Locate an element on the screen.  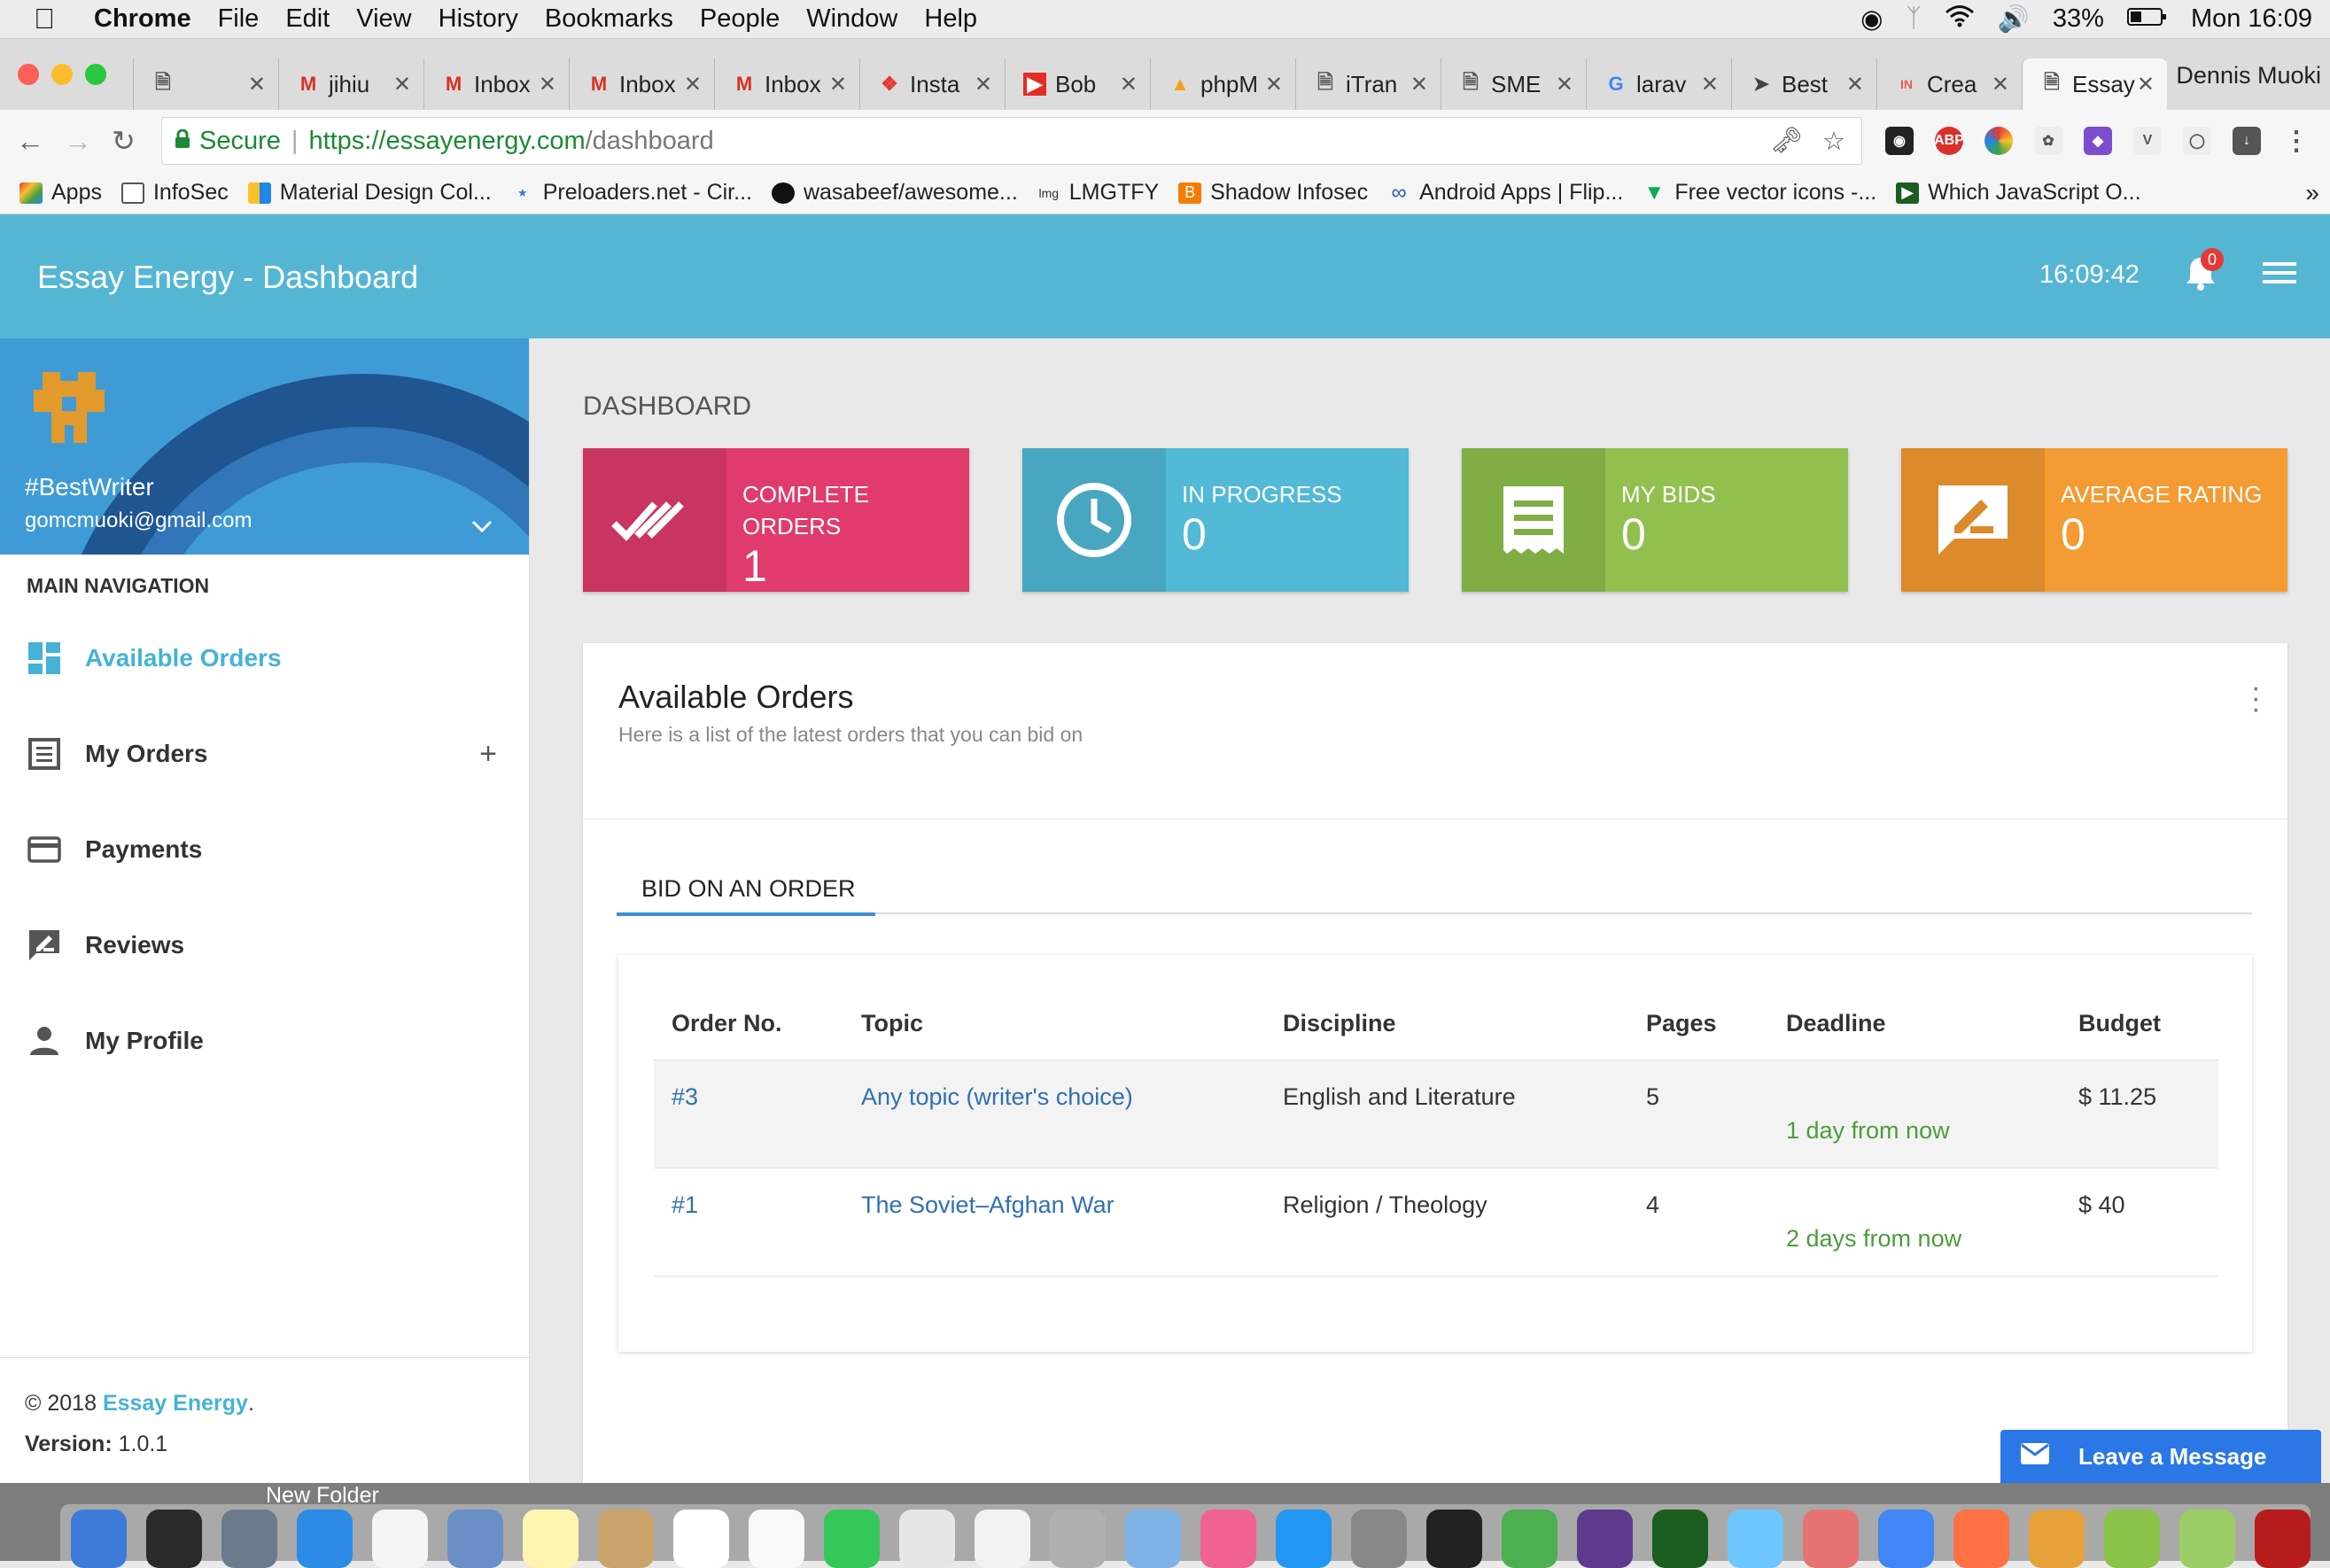
menu-help: Help is located at coordinates (950, 19).